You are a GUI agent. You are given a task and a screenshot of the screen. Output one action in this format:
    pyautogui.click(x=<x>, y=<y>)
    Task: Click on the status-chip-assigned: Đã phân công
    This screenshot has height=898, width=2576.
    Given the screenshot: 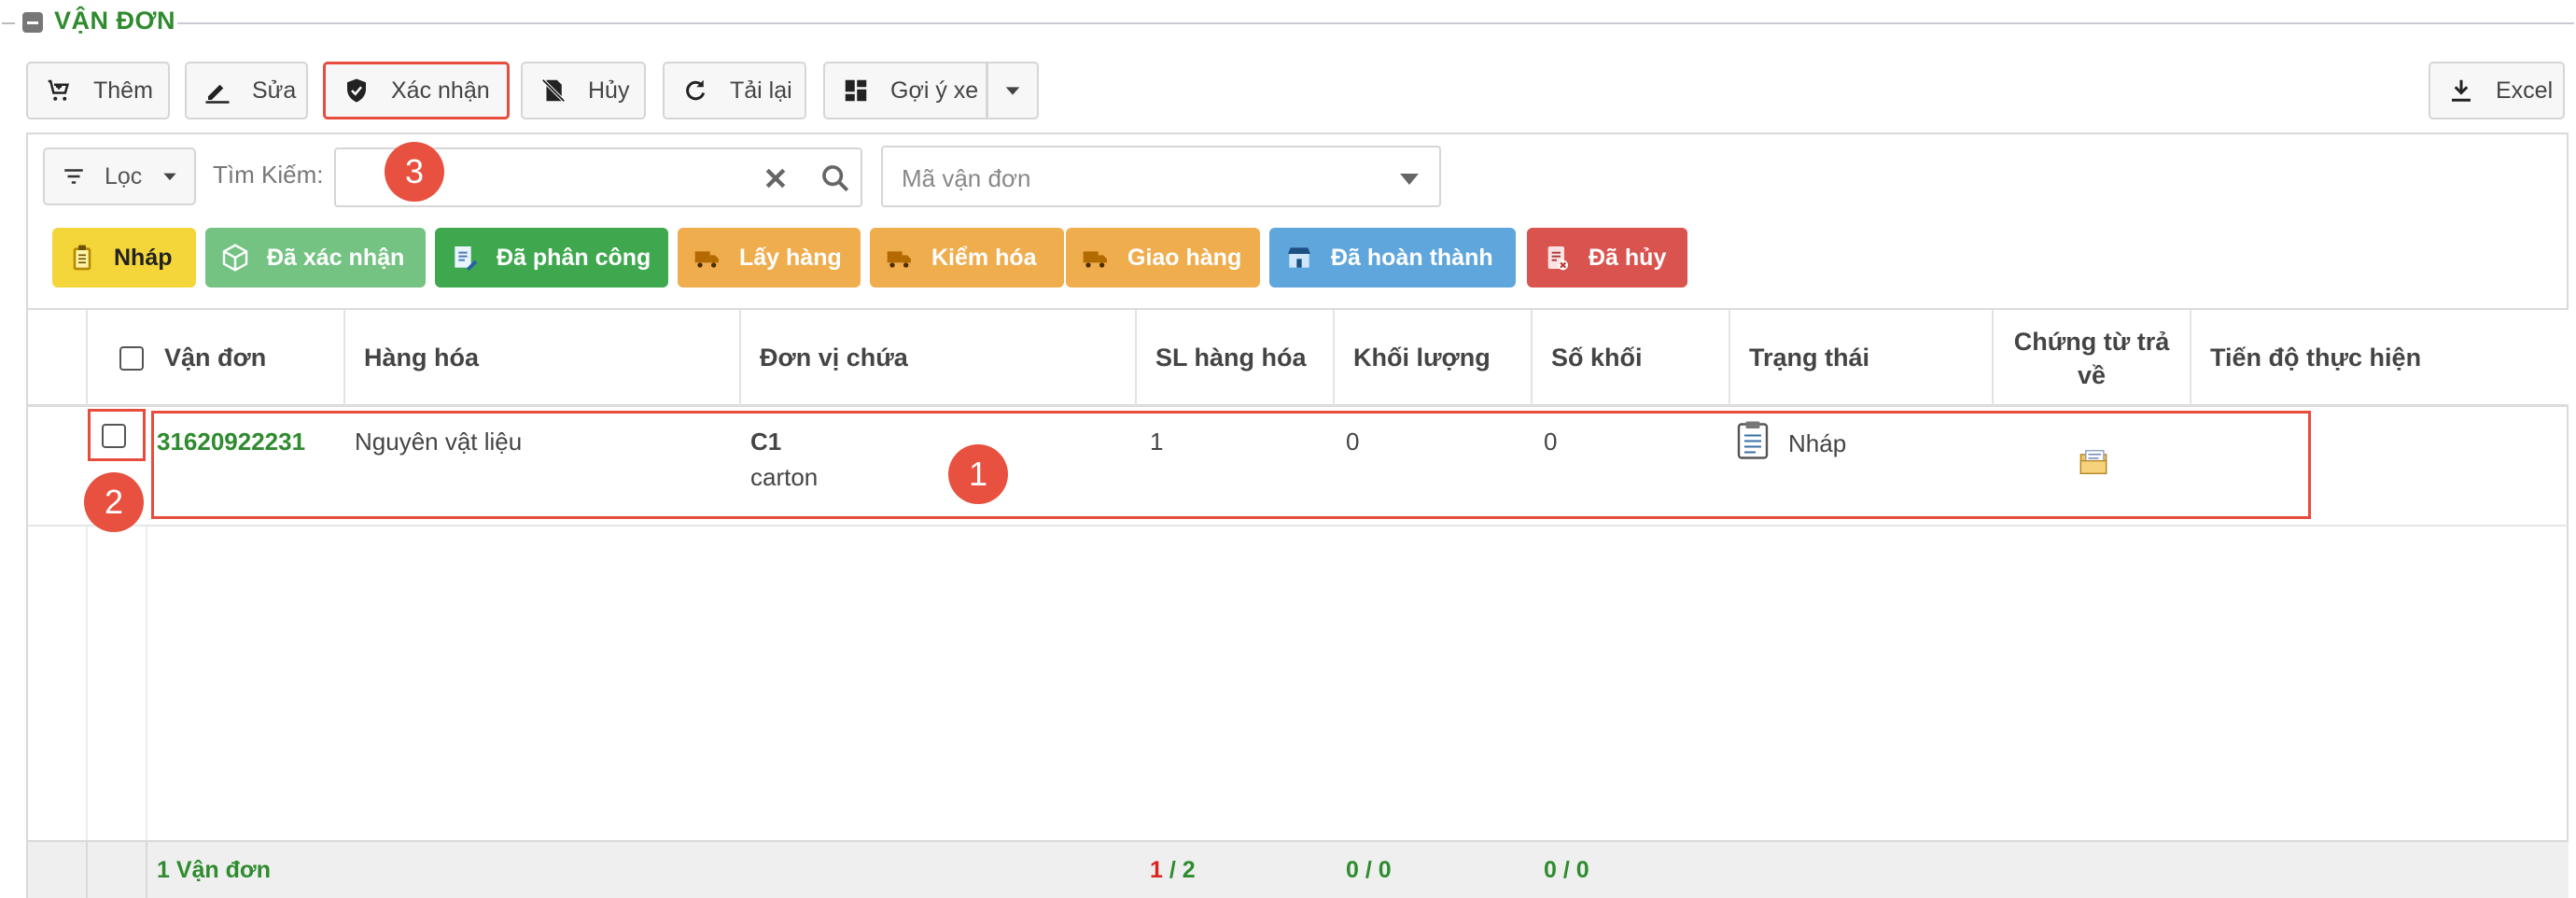 What is the action you would take?
    pyautogui.click(x=551, y=258)
    